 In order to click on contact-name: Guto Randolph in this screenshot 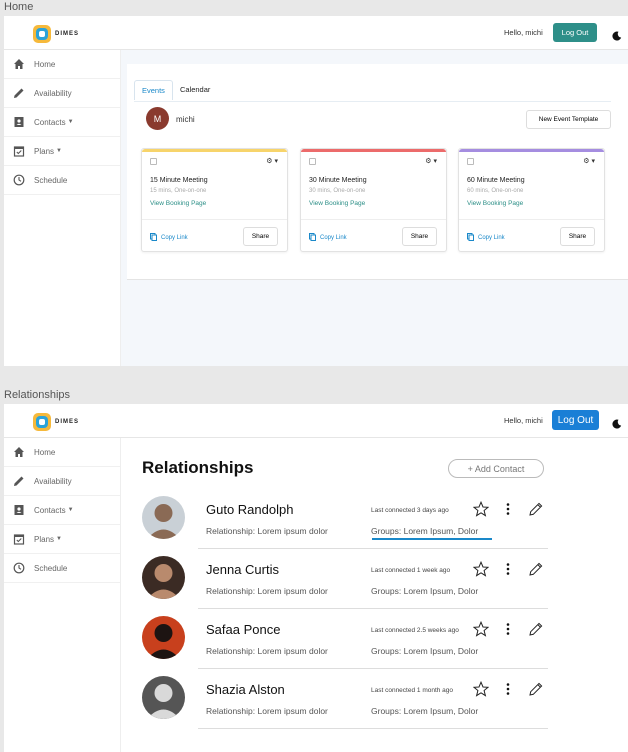, I will do `click(249, 509)`.